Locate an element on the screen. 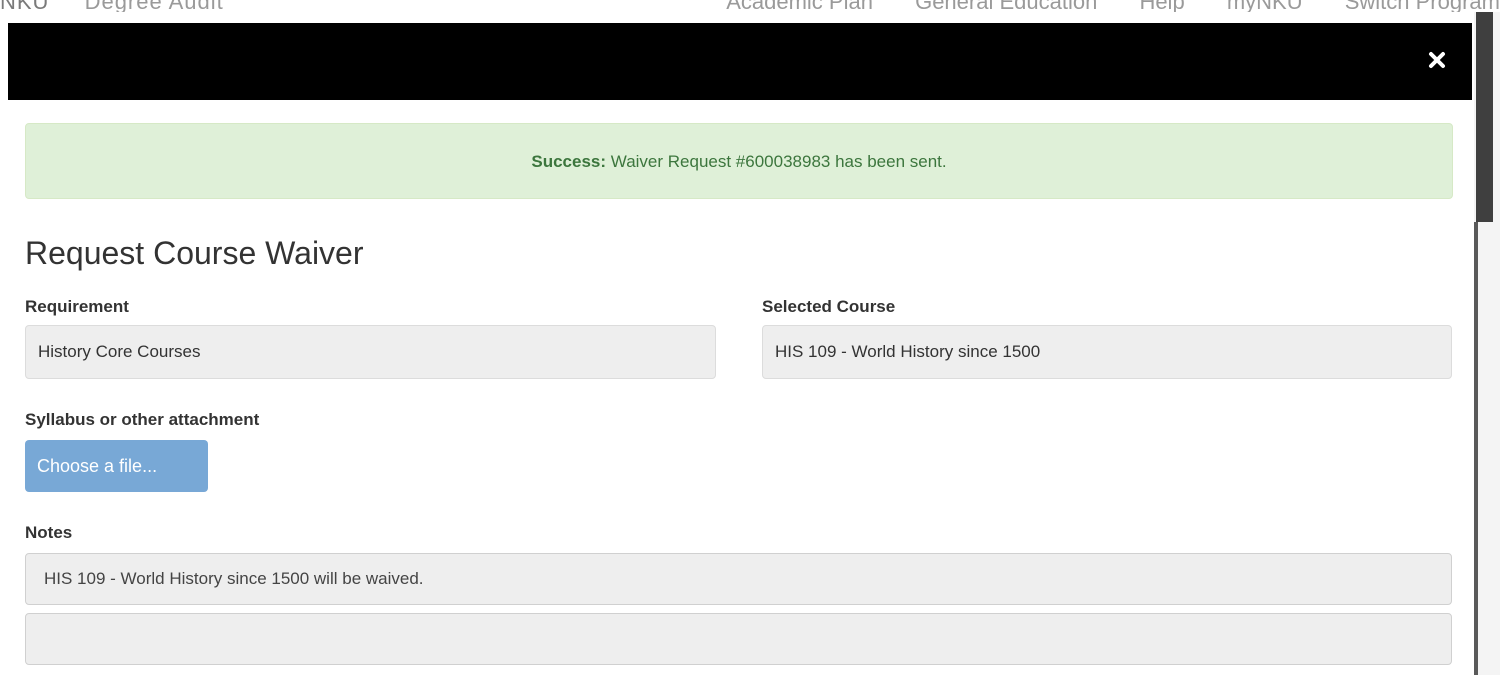 The width and height of the screenshot is (1500, 675). modal-header is located at coordinates (740, 61).